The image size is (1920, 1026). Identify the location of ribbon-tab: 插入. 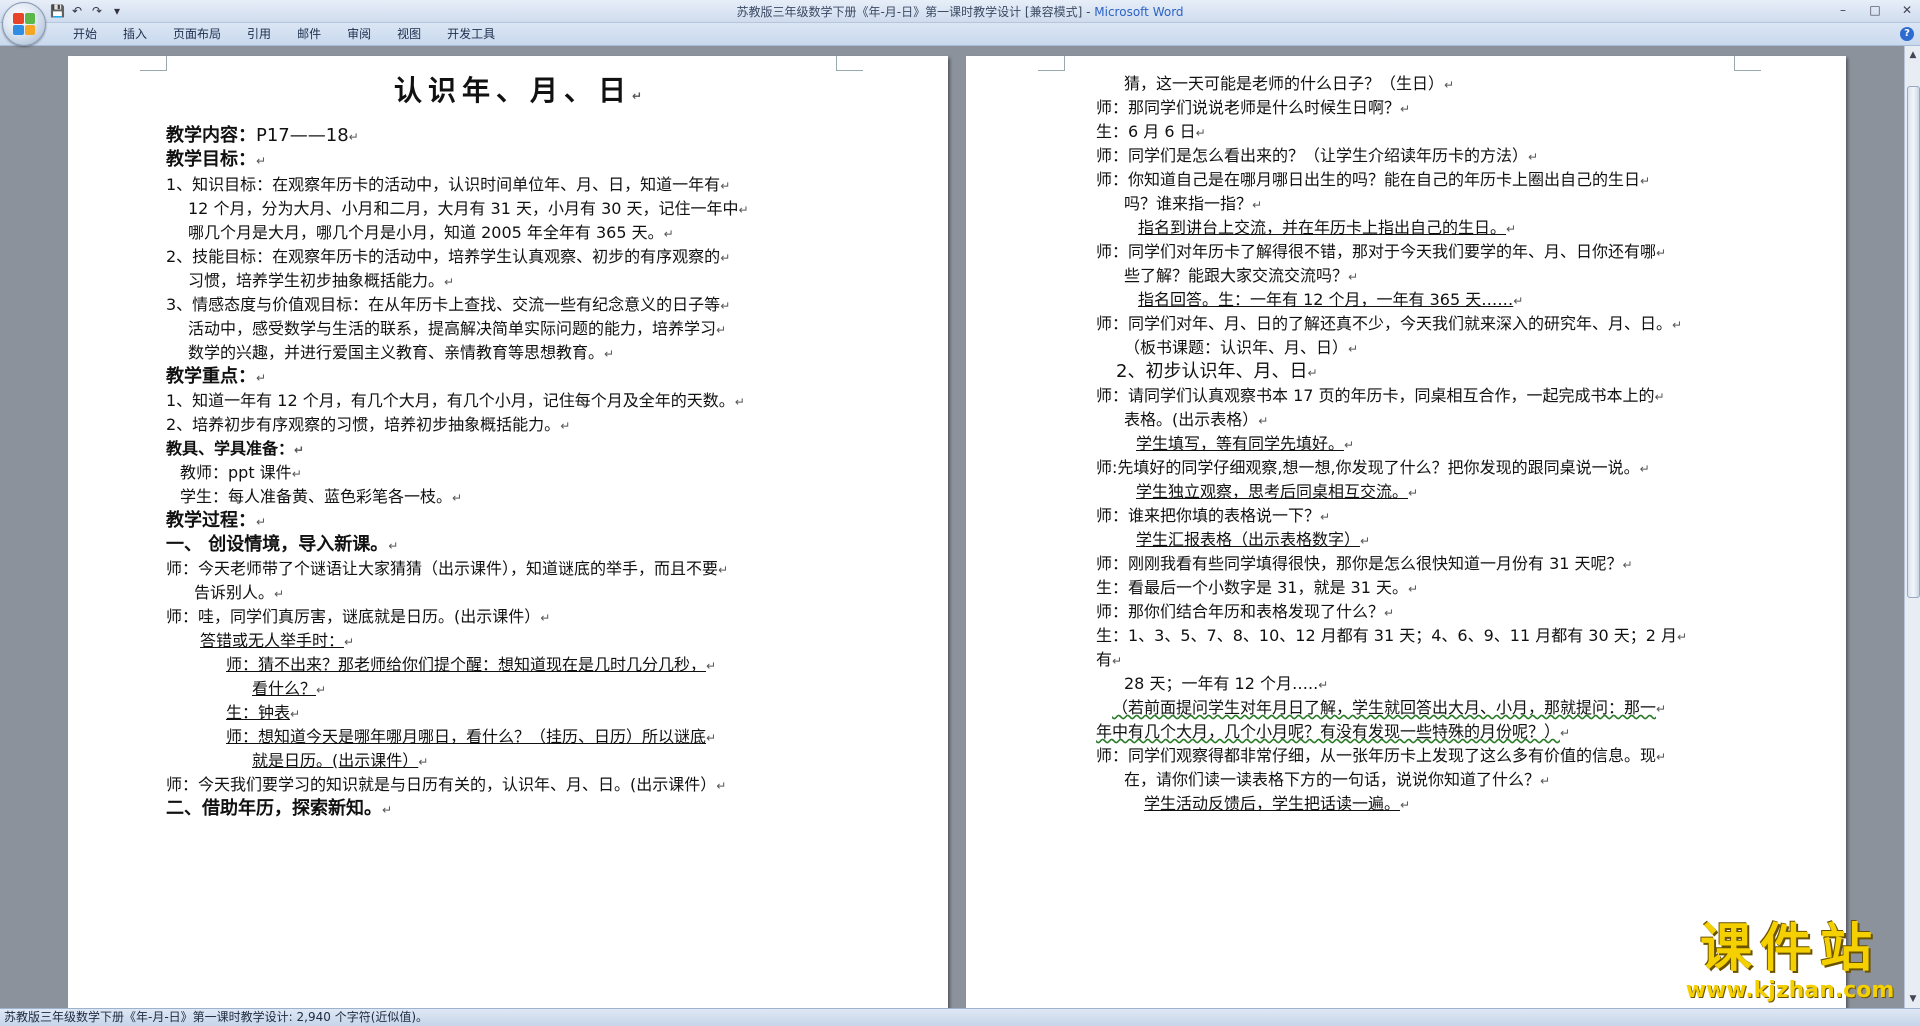
(135, 34).